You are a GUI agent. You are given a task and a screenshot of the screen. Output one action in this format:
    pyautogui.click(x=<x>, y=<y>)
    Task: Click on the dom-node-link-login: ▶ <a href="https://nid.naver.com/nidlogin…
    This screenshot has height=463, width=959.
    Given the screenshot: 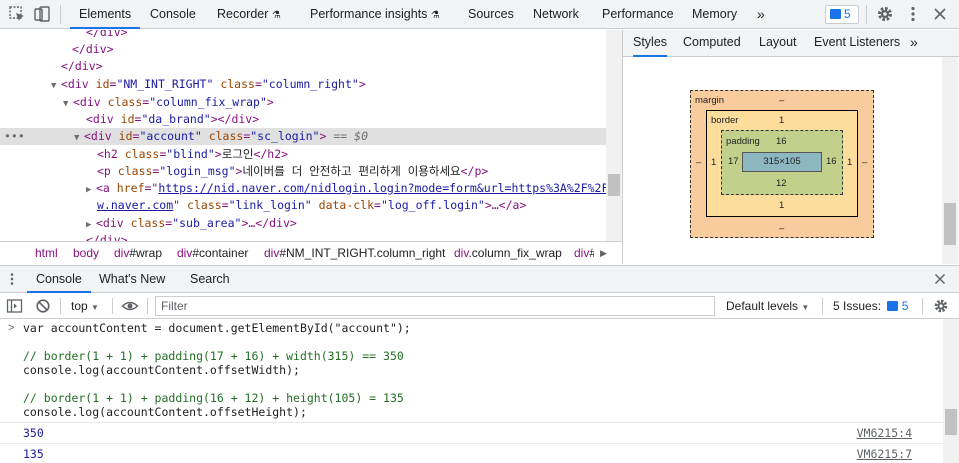 What is the action you would take?
    pyautogui.click(x=303, y=188)
    